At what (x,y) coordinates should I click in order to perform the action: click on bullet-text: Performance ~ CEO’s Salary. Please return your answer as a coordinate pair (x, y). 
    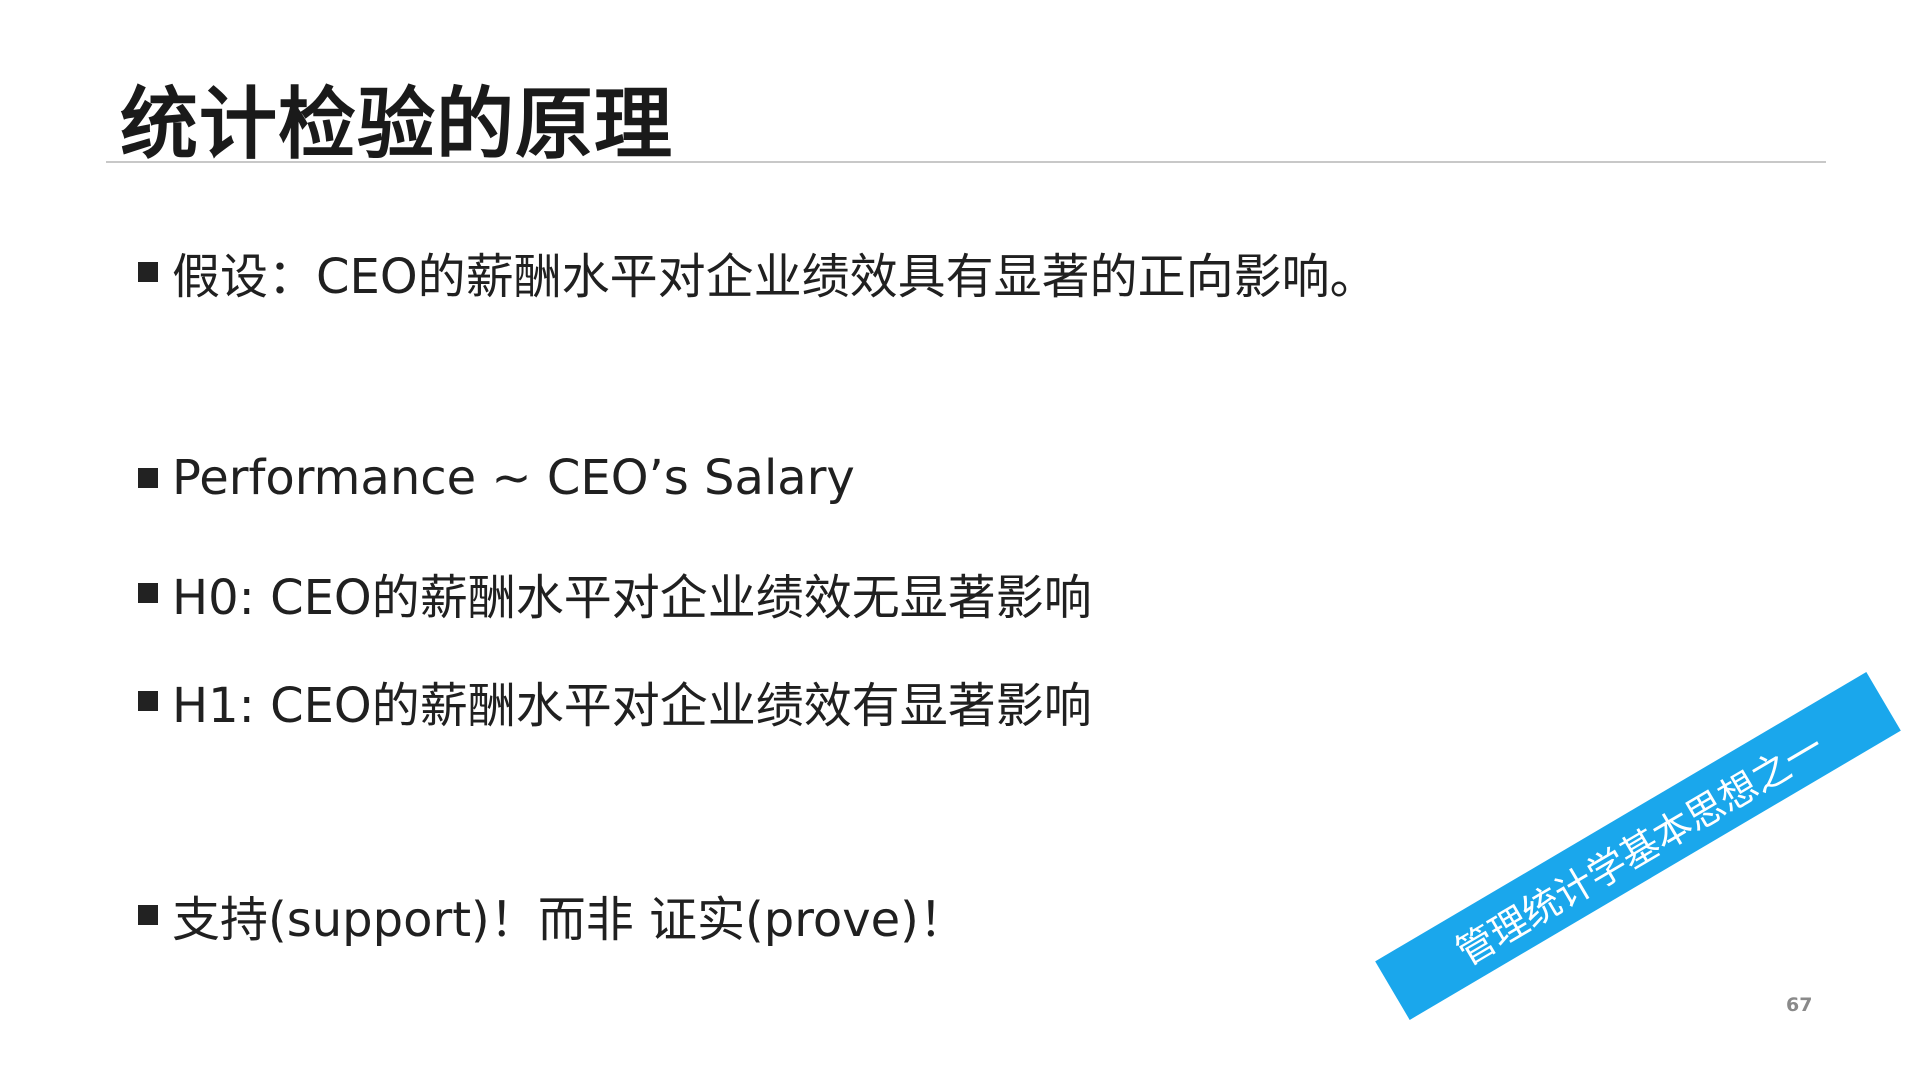
    Looking at the image, I should click on (513, 478).